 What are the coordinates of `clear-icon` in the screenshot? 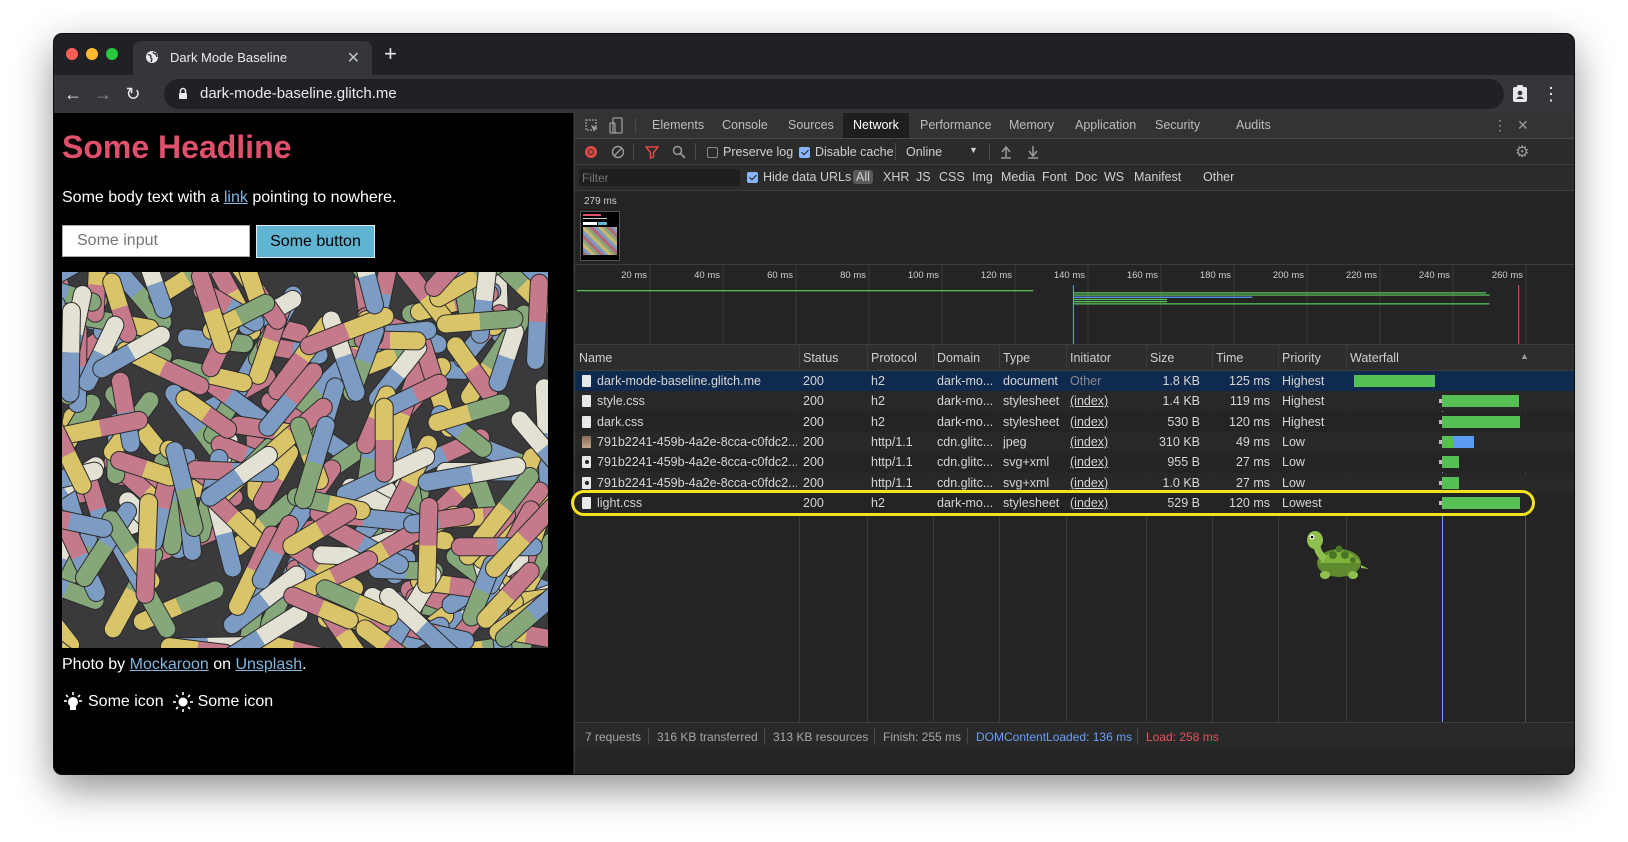 It's located at (618, 152).